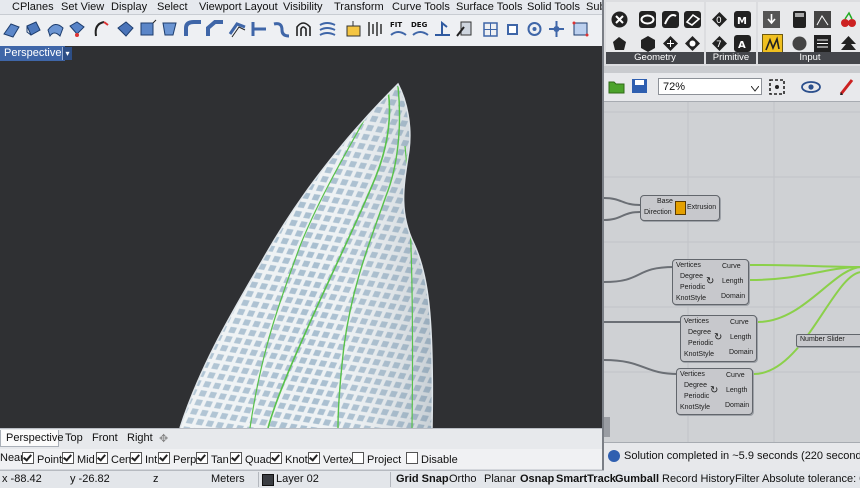  Describe the element at coordinates (848, 19) in the screenshot. I see `fruit-icon` at that location.